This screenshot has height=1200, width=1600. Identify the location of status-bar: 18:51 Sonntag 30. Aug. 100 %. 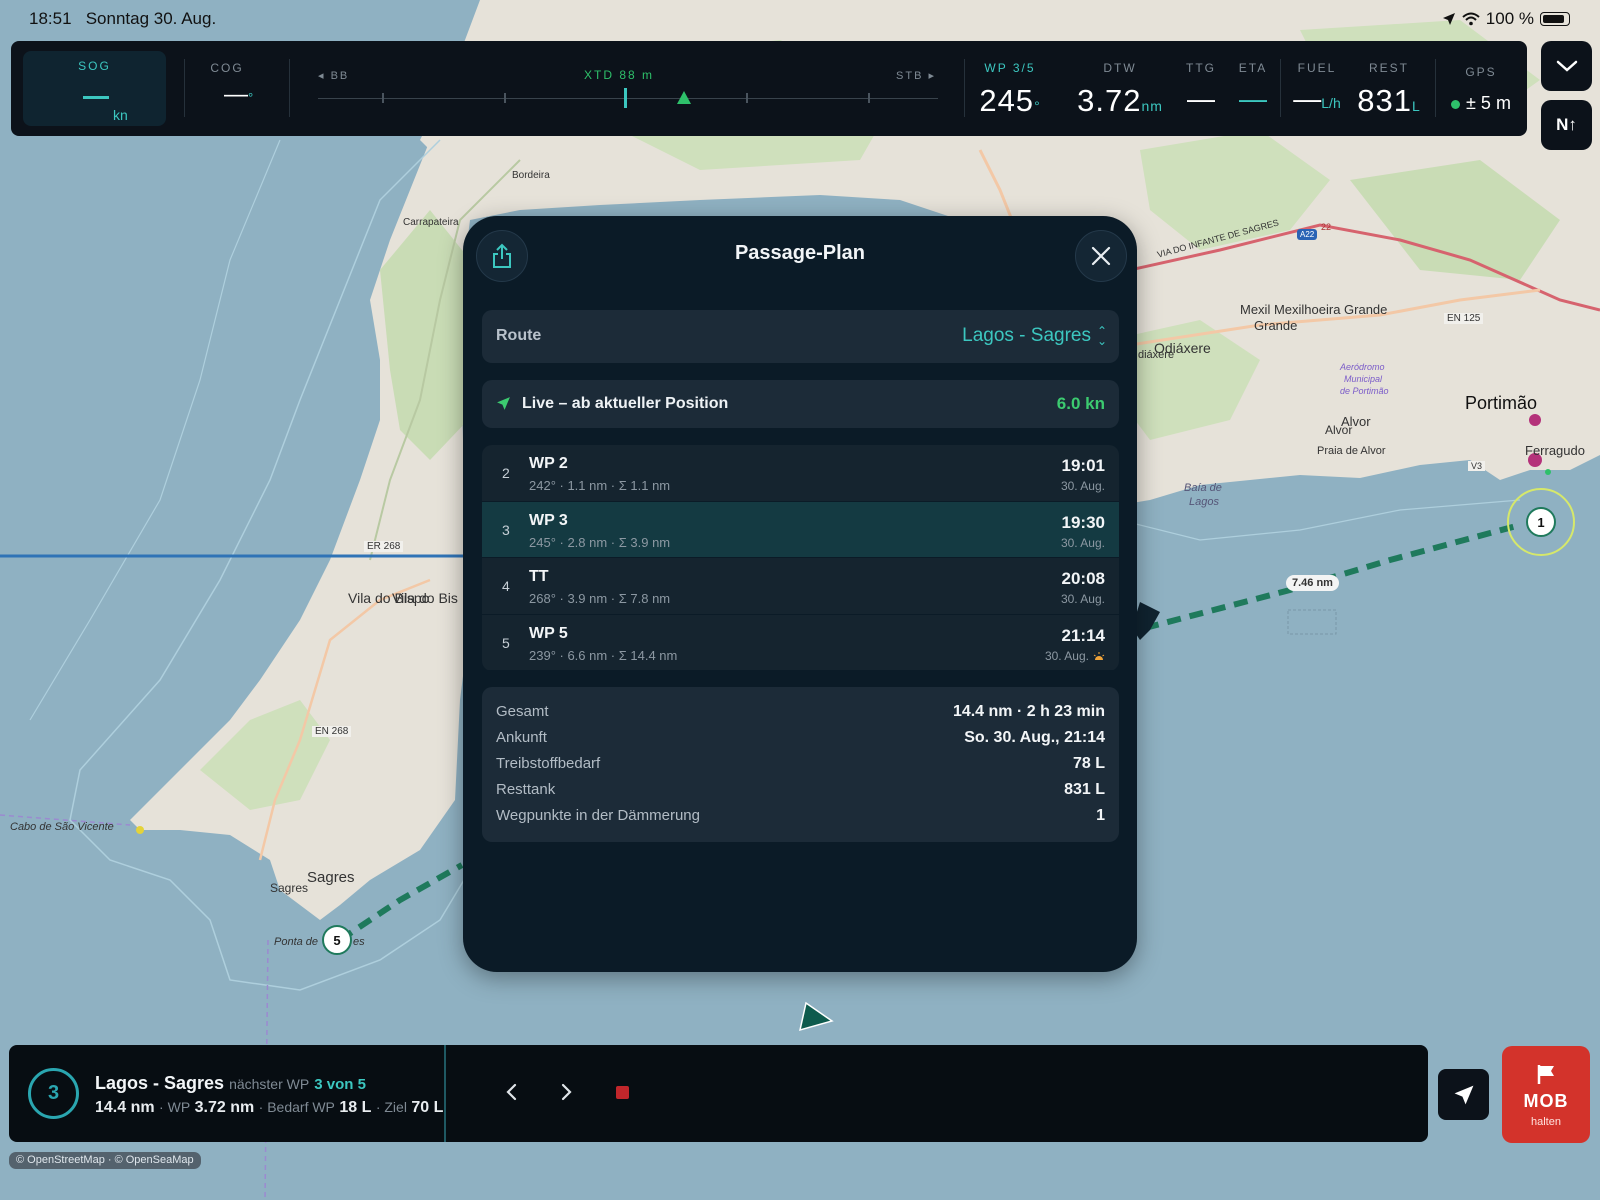
(800, 18).